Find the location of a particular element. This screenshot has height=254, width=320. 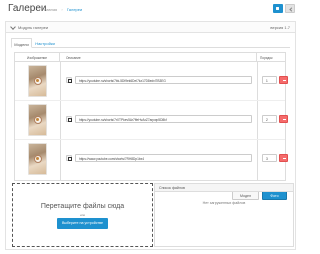

choose-files-button: Выберите на устройстве is located at coordinates (82, 223).